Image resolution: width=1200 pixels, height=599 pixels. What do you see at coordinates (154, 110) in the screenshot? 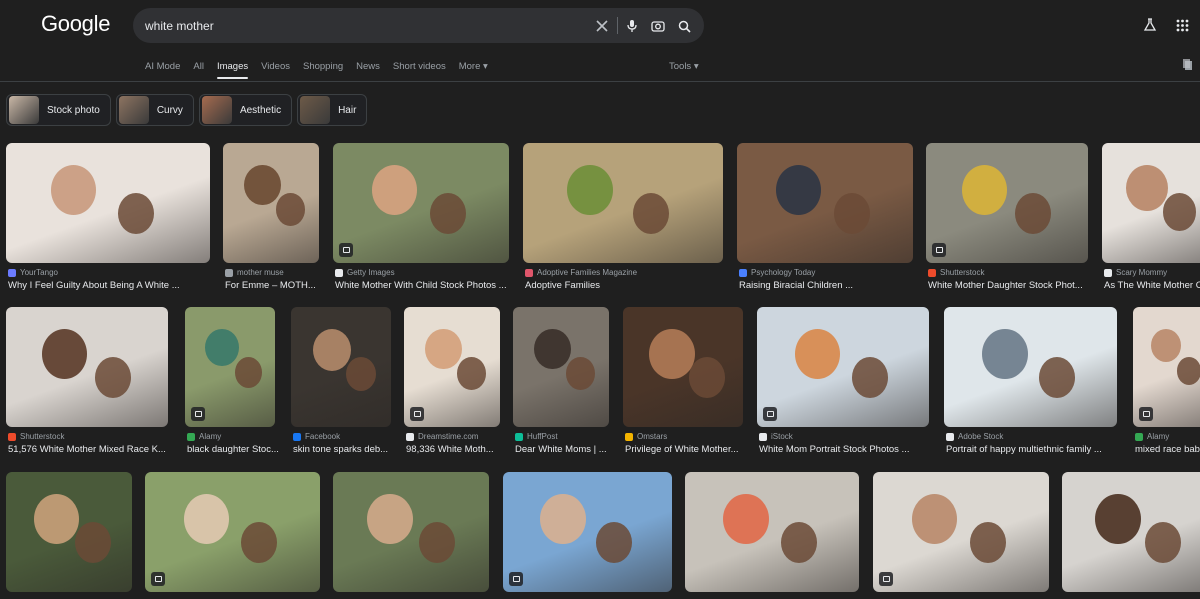
I see `chip-curvy: Curvy` at bounding box center [154, 110].